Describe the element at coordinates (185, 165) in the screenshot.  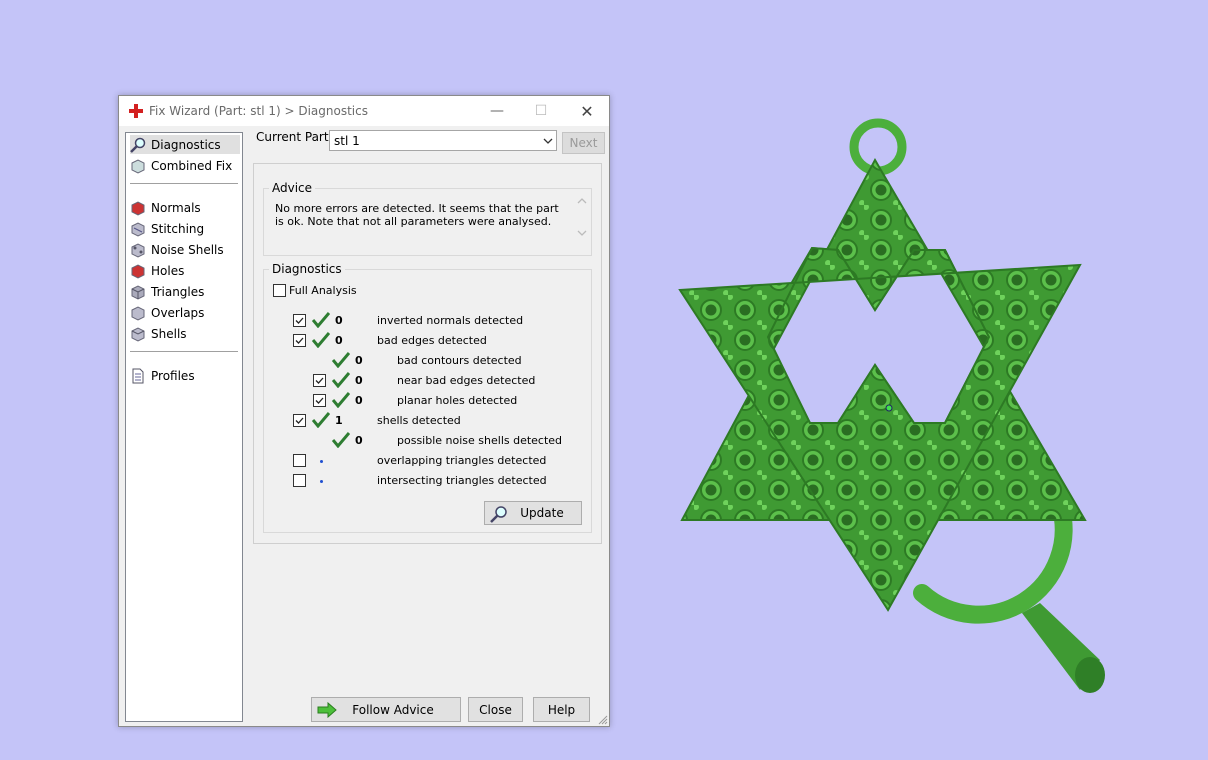
I see `nav-item-combined-fix: Combined Fix` at that location.